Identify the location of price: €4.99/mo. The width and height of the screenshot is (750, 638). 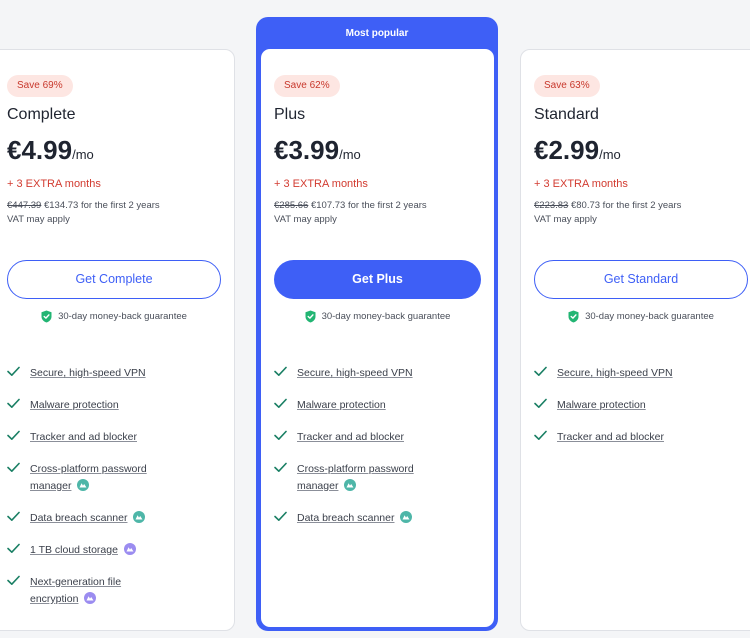
(50, 150).